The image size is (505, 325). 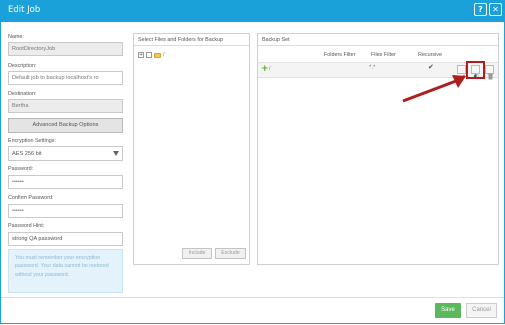 I want to click on save-button: Save, so click(x=448, y=310).